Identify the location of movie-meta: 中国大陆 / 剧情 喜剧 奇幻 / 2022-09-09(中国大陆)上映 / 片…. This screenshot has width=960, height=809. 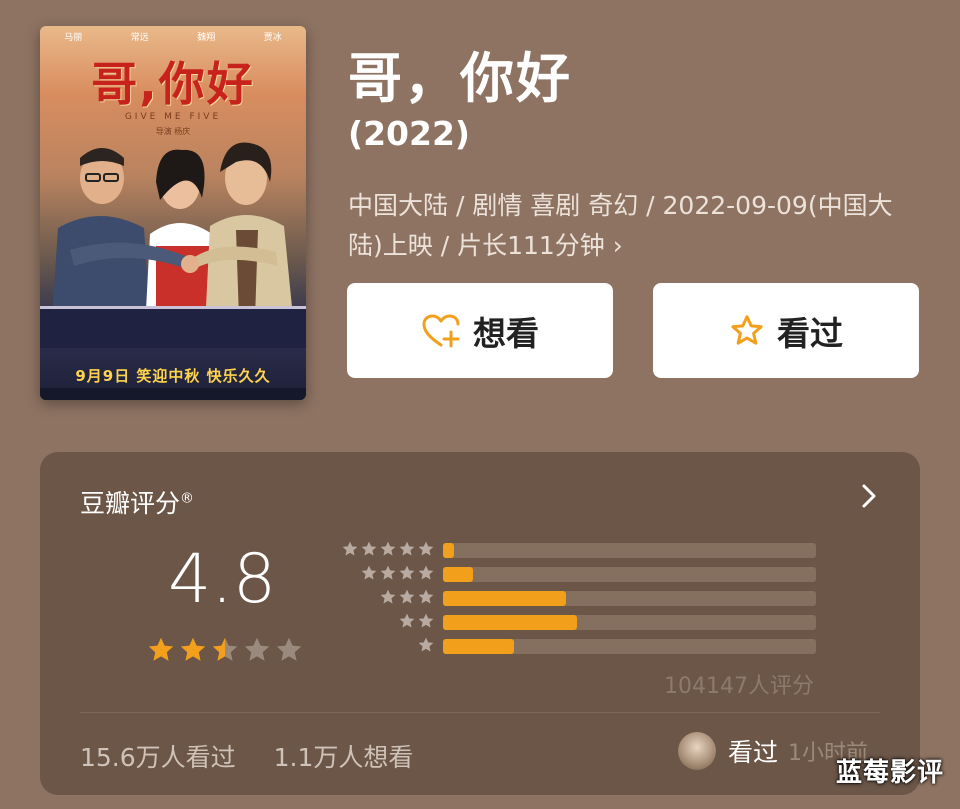
(628, 226).